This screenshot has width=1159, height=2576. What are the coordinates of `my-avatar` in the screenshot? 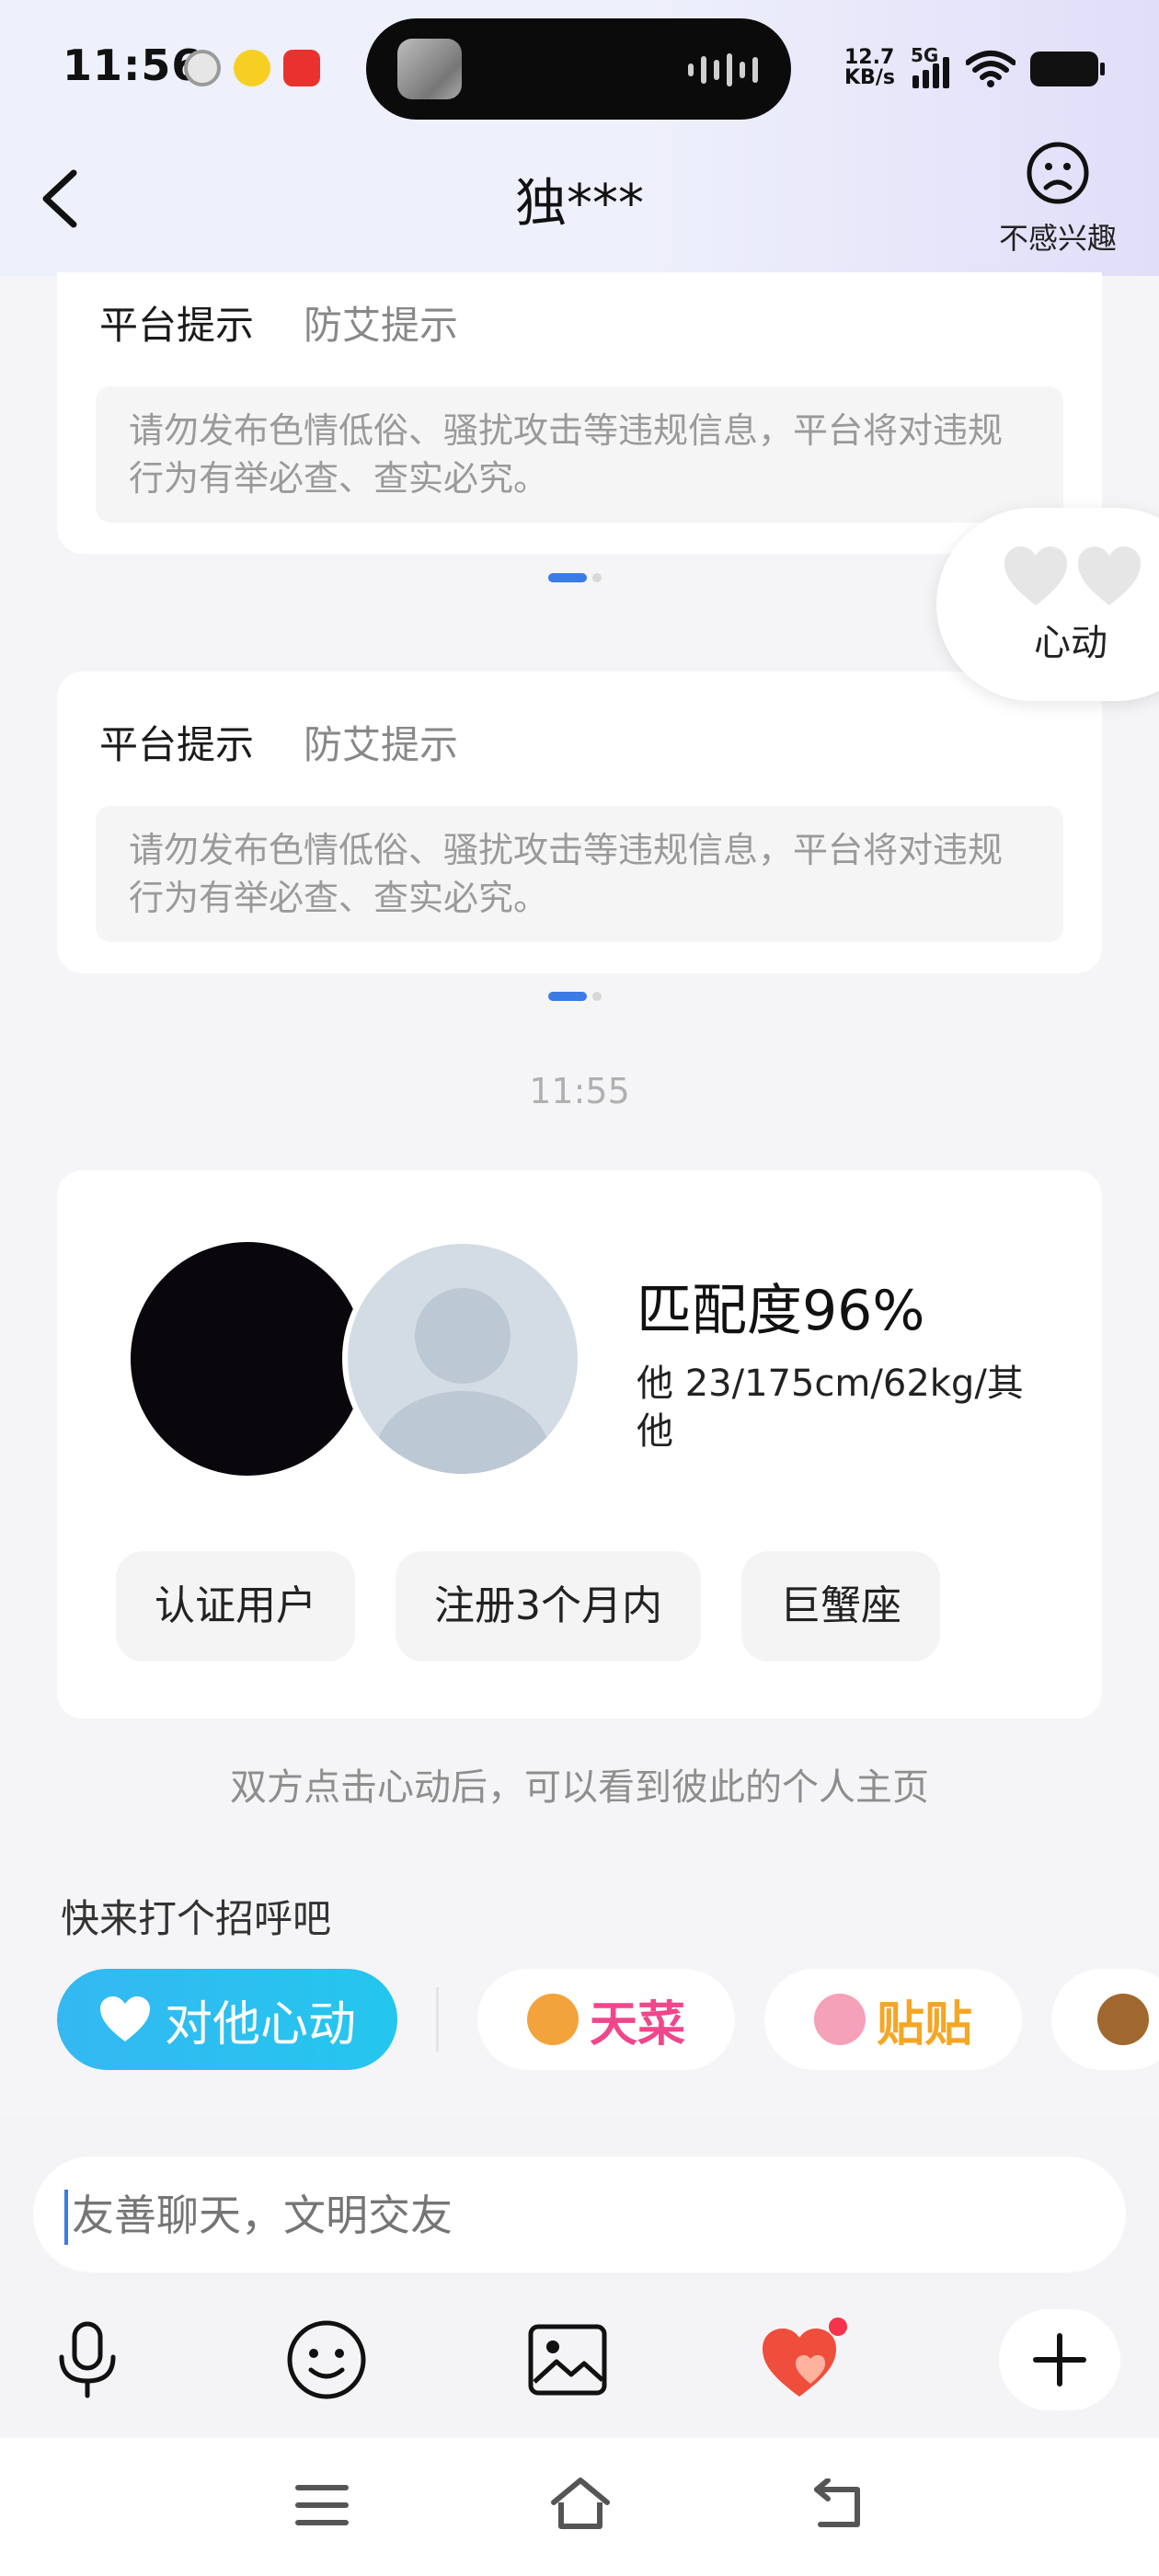 It's located at (247, 1359).